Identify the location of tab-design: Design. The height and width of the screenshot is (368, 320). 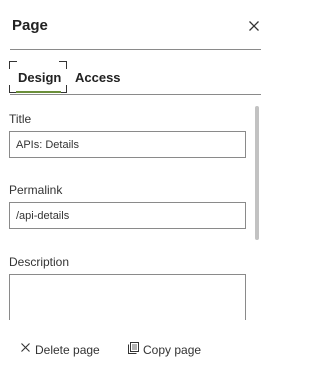
(38, 76).